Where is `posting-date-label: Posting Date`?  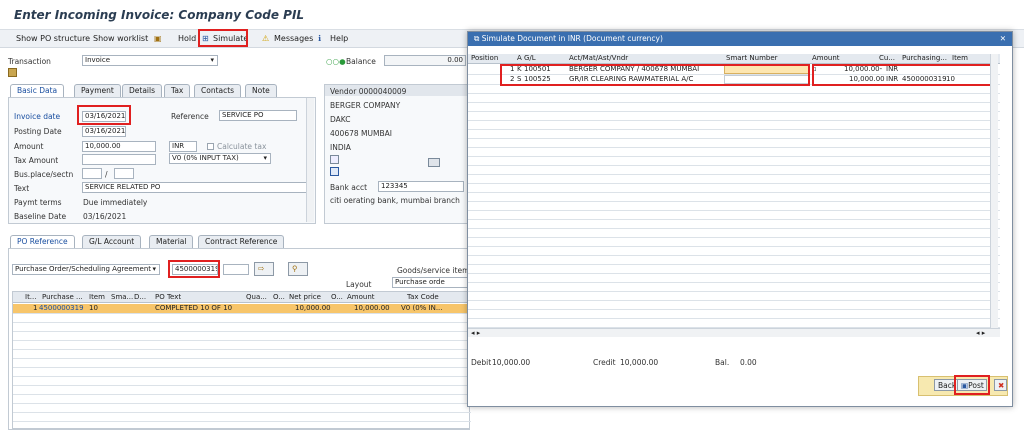
posting-date-label: Posting Date is located at coordinates (38, 131).